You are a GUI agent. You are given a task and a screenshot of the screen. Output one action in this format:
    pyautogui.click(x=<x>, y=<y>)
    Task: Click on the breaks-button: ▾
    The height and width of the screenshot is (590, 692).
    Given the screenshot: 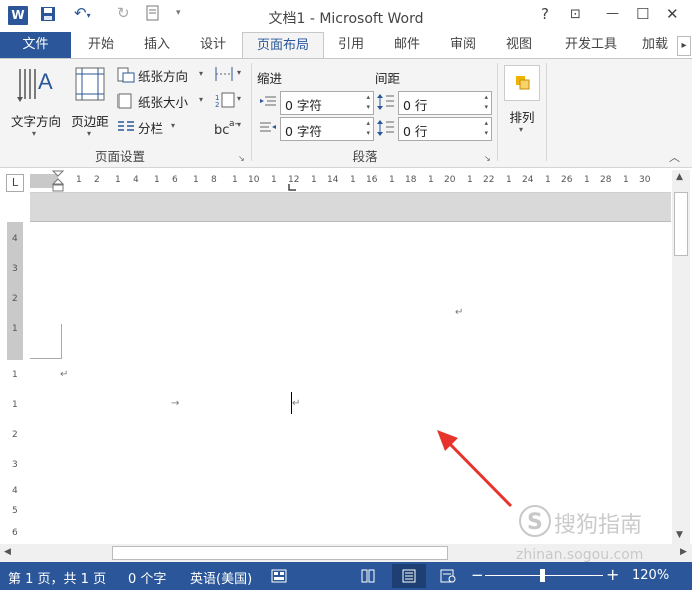 What is the action you would take?
    pyautogui.click(x=230, y=75)
    